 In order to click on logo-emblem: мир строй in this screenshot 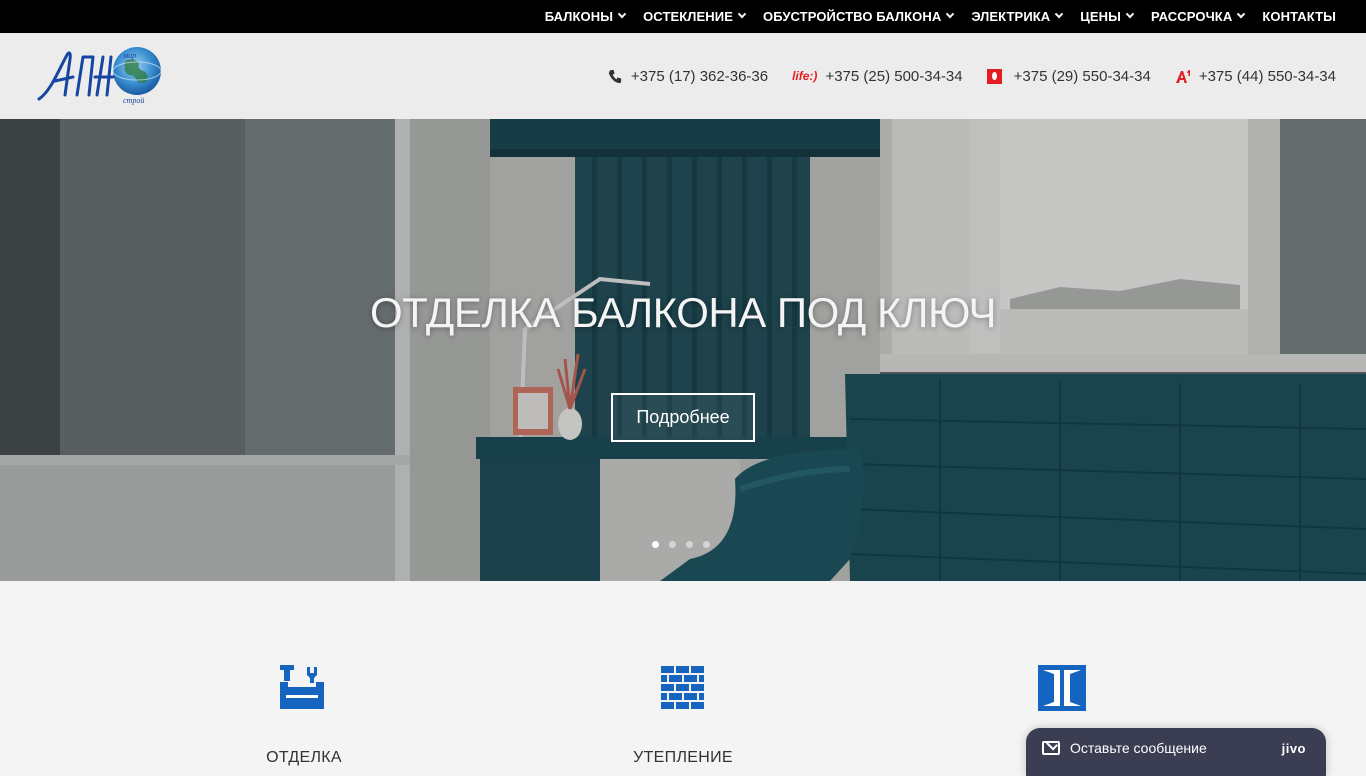, I will do `click(99, 76)`.